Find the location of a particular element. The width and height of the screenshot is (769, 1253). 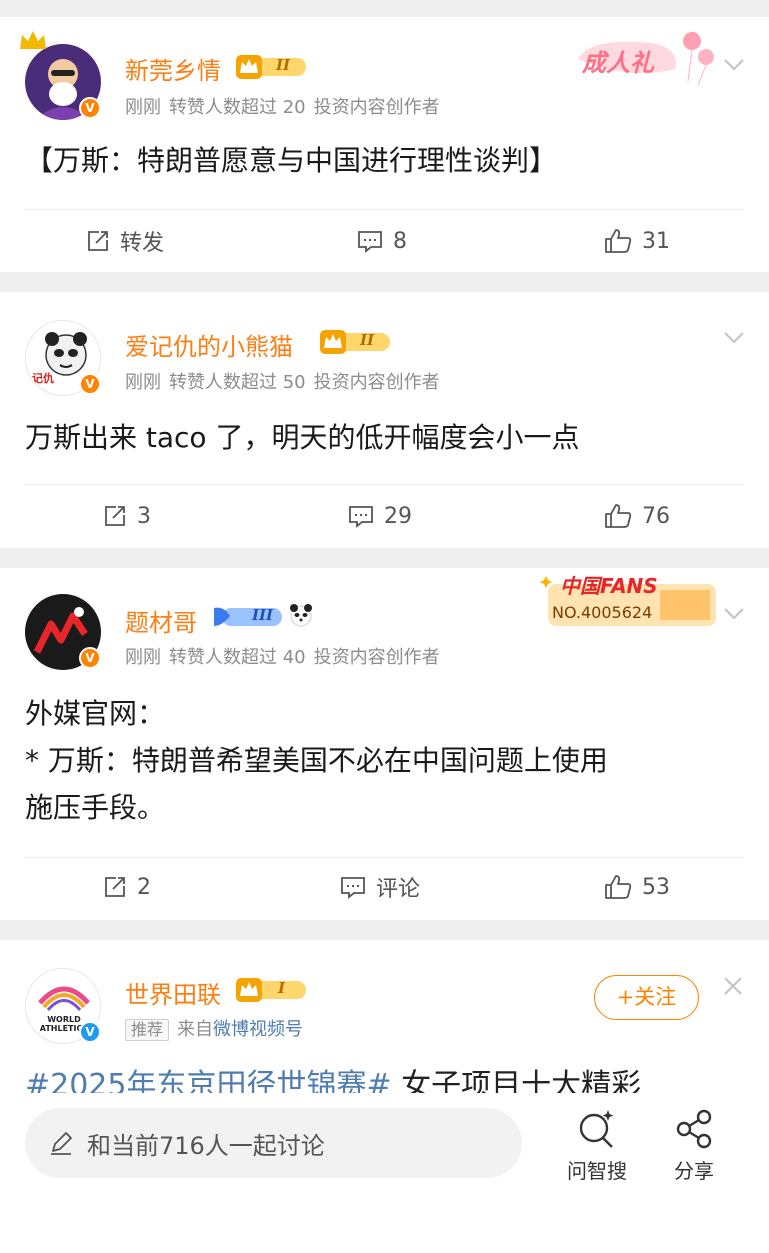

crown-level-icon: I is located at coordinates (279, 990).